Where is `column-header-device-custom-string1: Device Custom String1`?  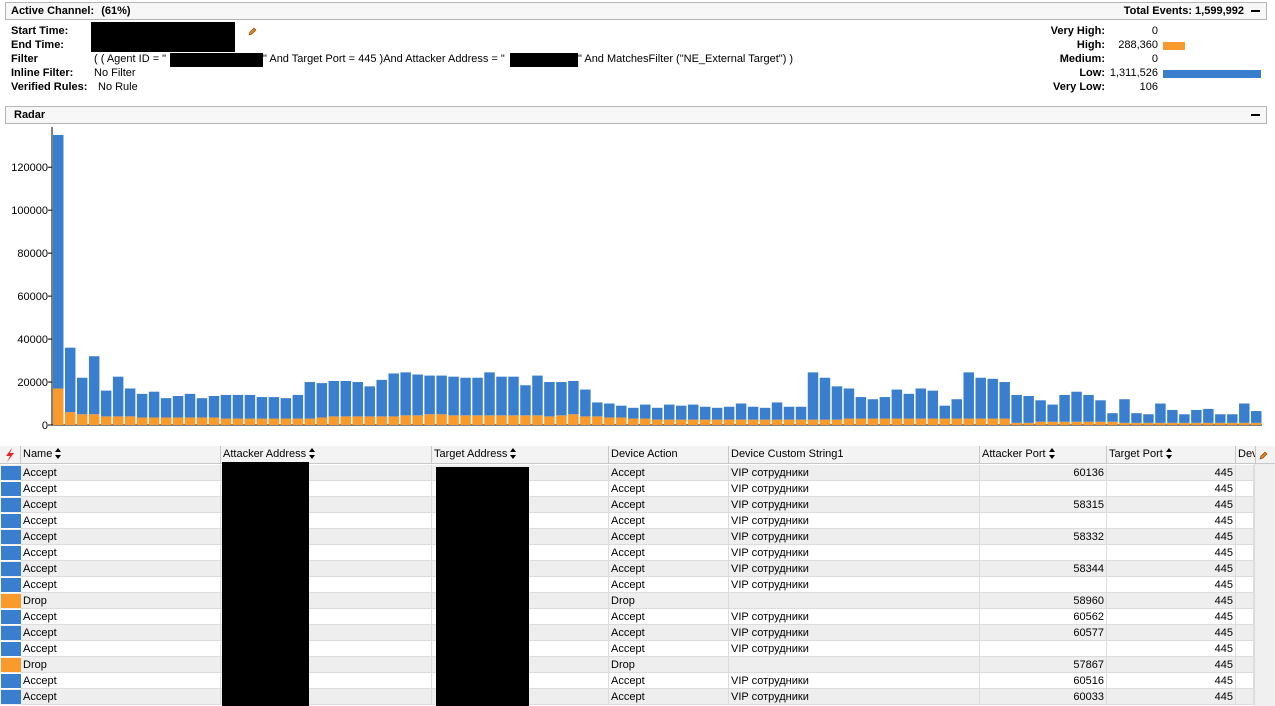 column-header-device-custom-string1: Device Custom String1 is located at coordinates (854, 454).